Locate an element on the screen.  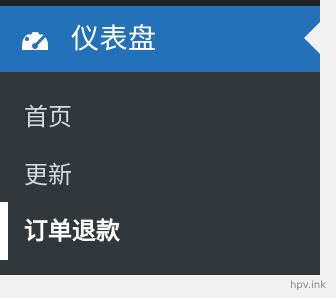
submenu-item-order-refunds-label: 订单退款 is located at coordinates (72, 231).